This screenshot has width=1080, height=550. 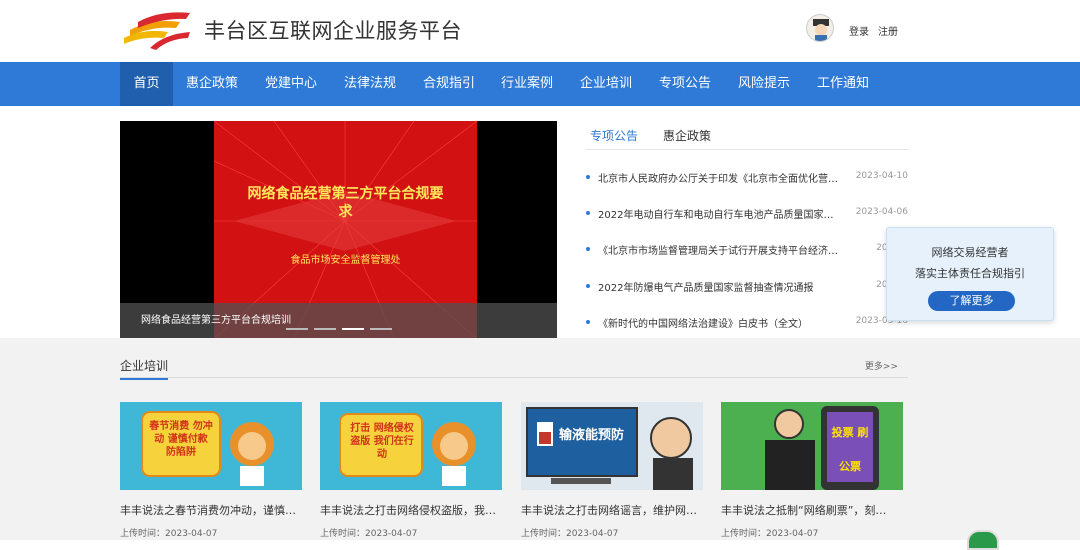 What do you see at coordinates (718, 286) in the screenshot?
I see `news-title: 2022年防爆电气产品质量国家监督抽查情况通报` at bounding box center [718, 286].